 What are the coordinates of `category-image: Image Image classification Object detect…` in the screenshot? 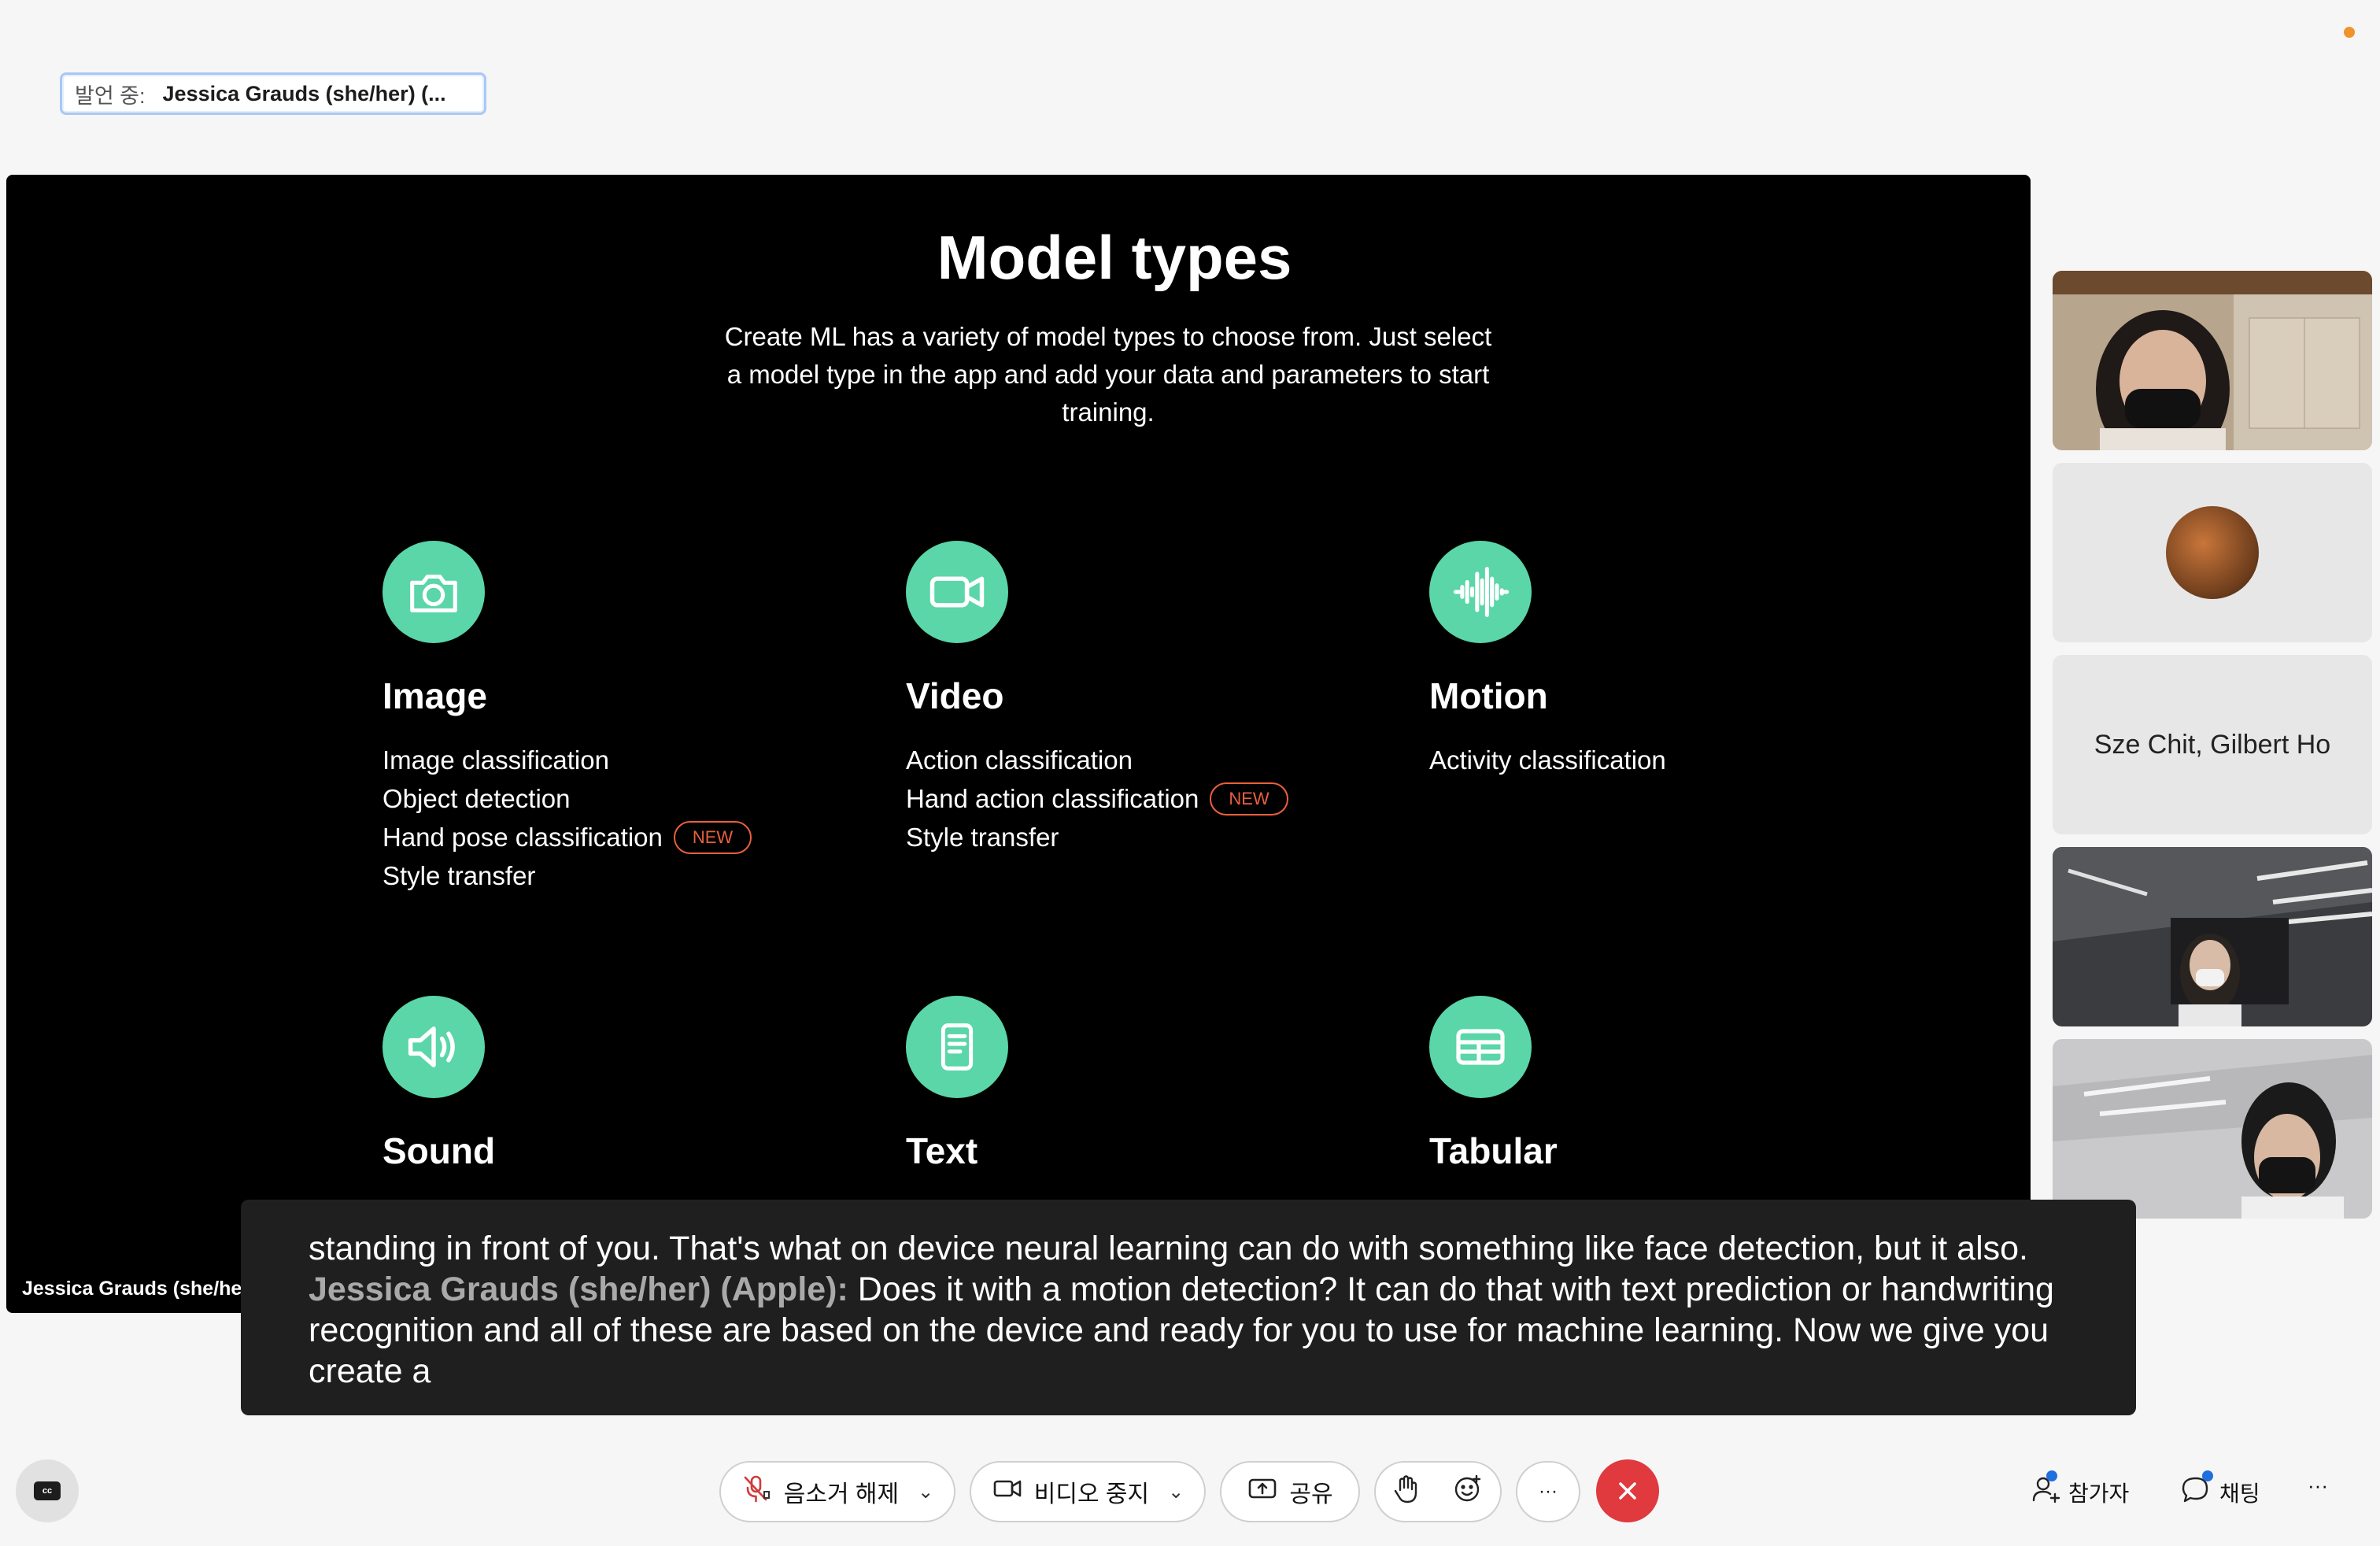 It's located at (567, 718).